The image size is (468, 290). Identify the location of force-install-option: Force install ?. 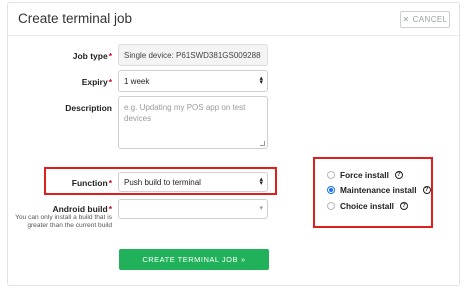
(365, 175).